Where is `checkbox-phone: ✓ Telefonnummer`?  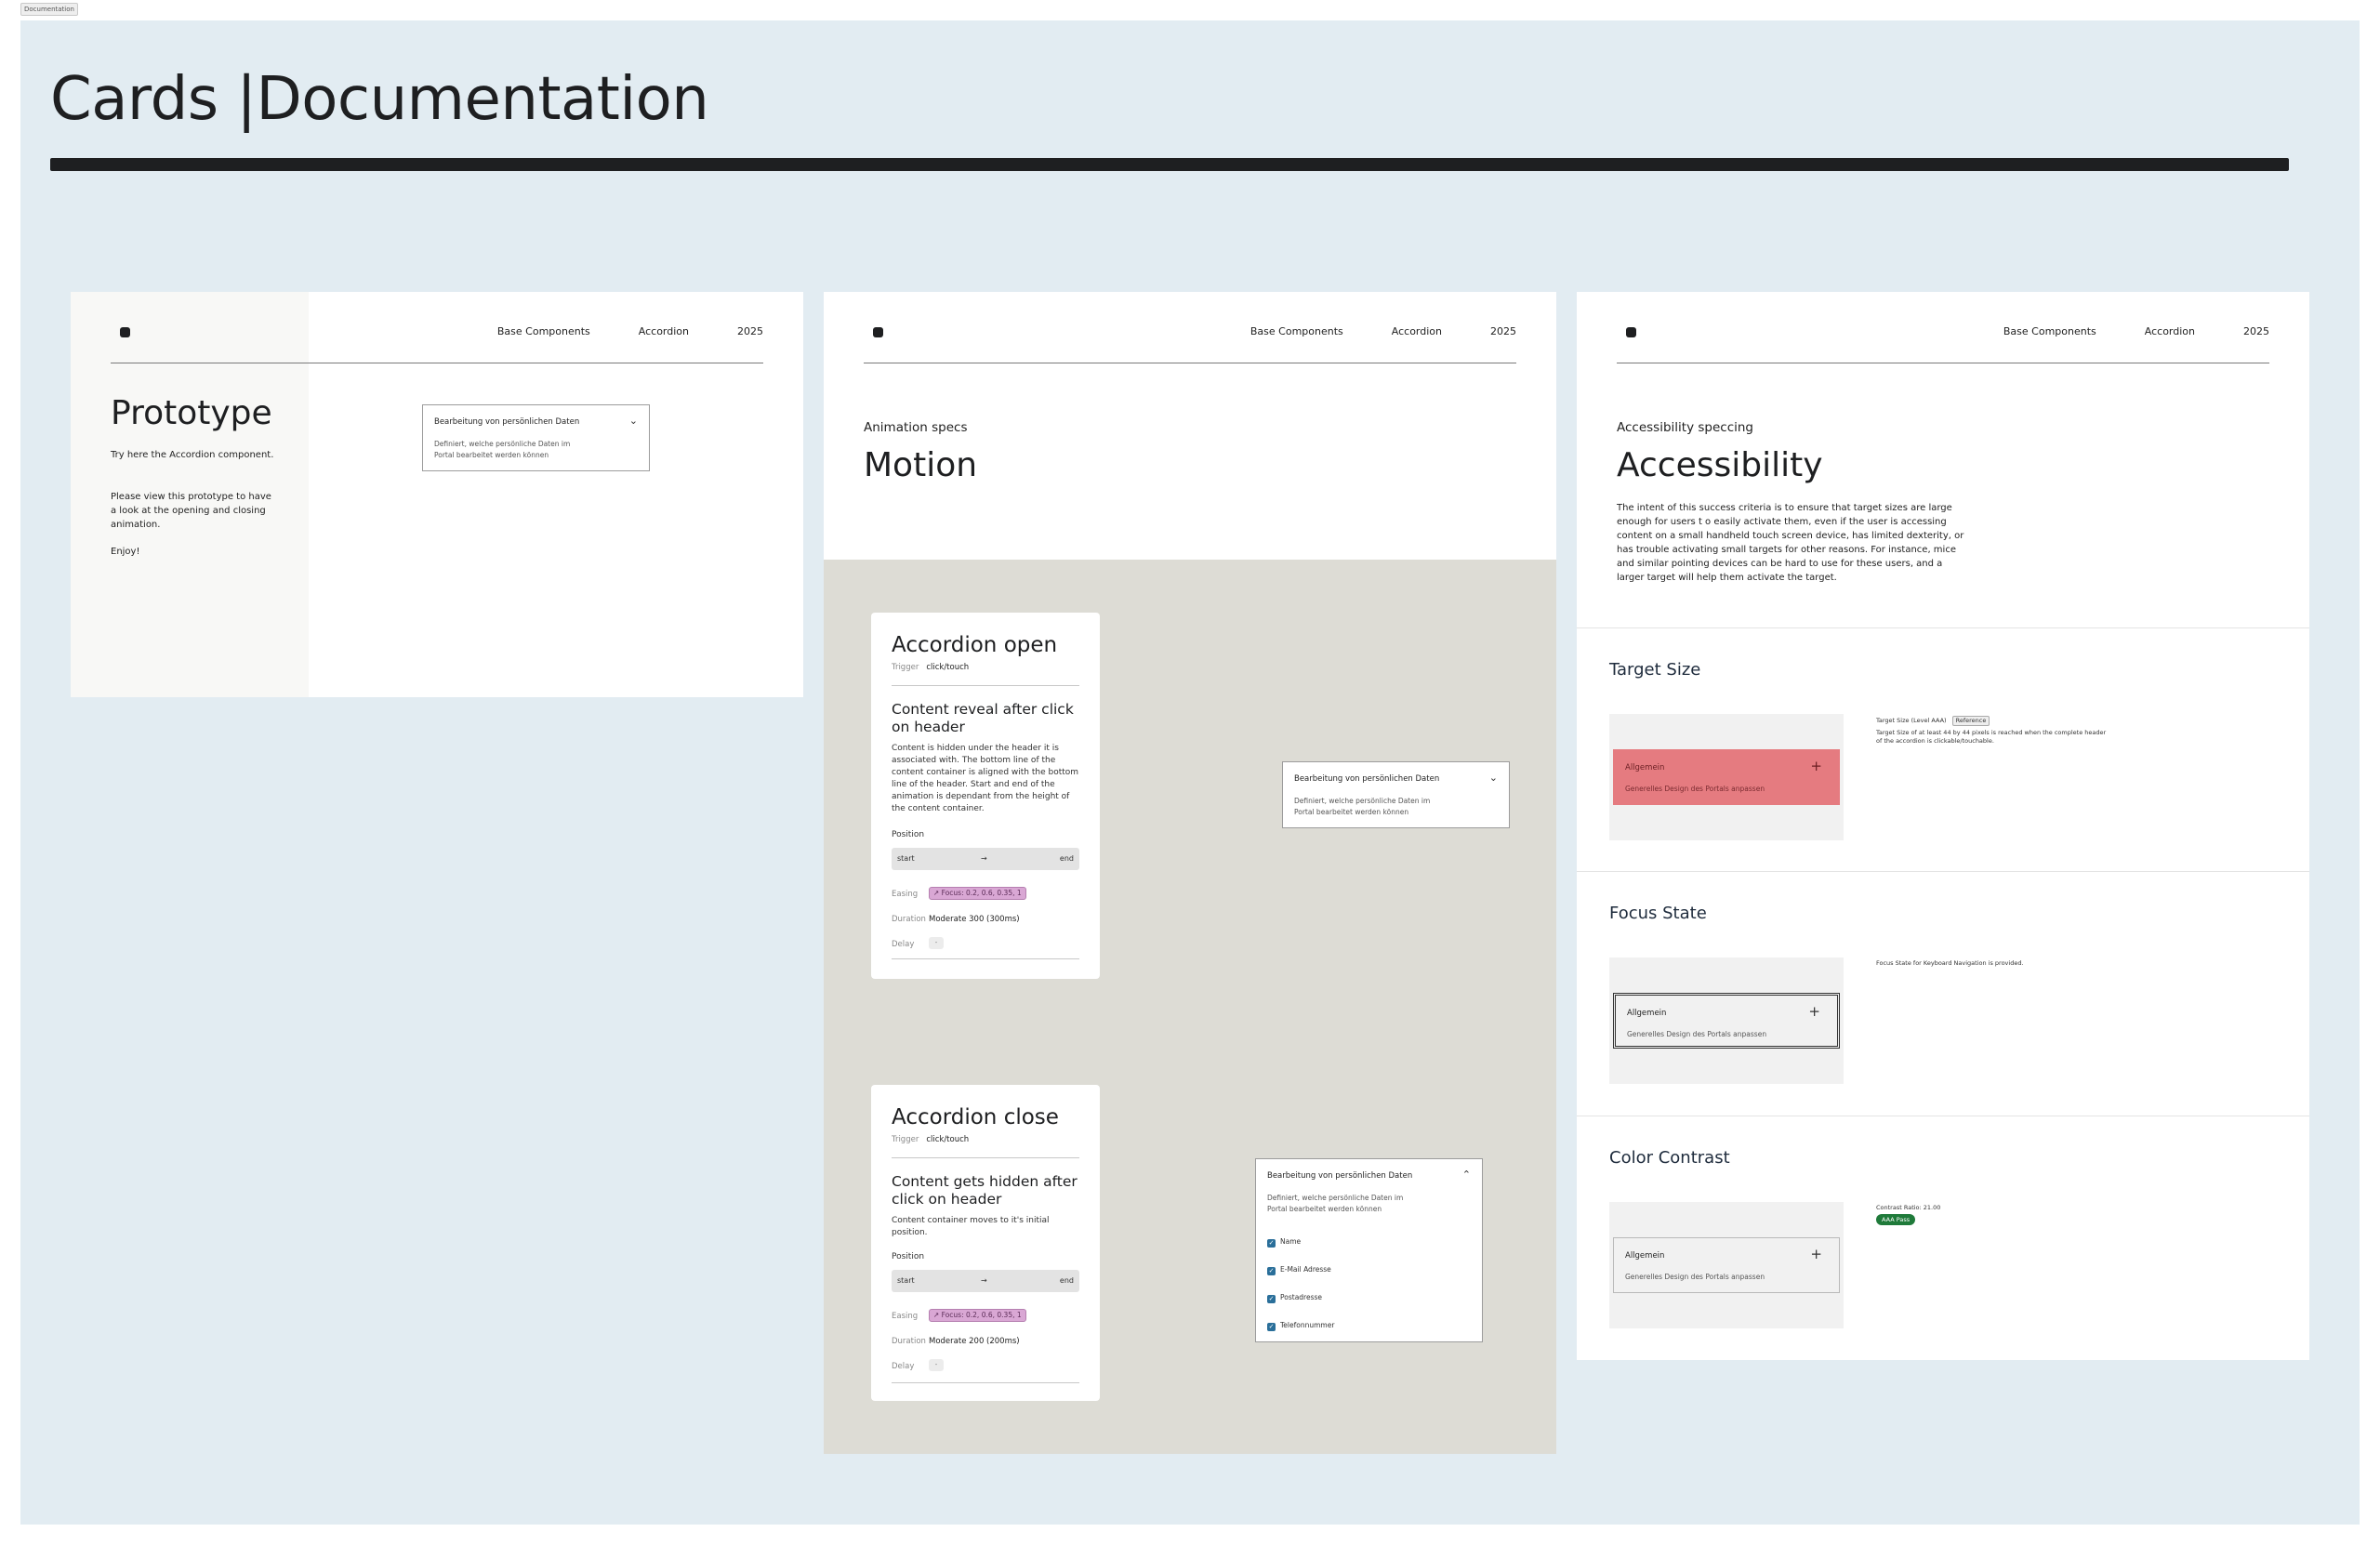 checkbox-phone: ✓ Telefonnummer is located at coordinates (1300, 1326).